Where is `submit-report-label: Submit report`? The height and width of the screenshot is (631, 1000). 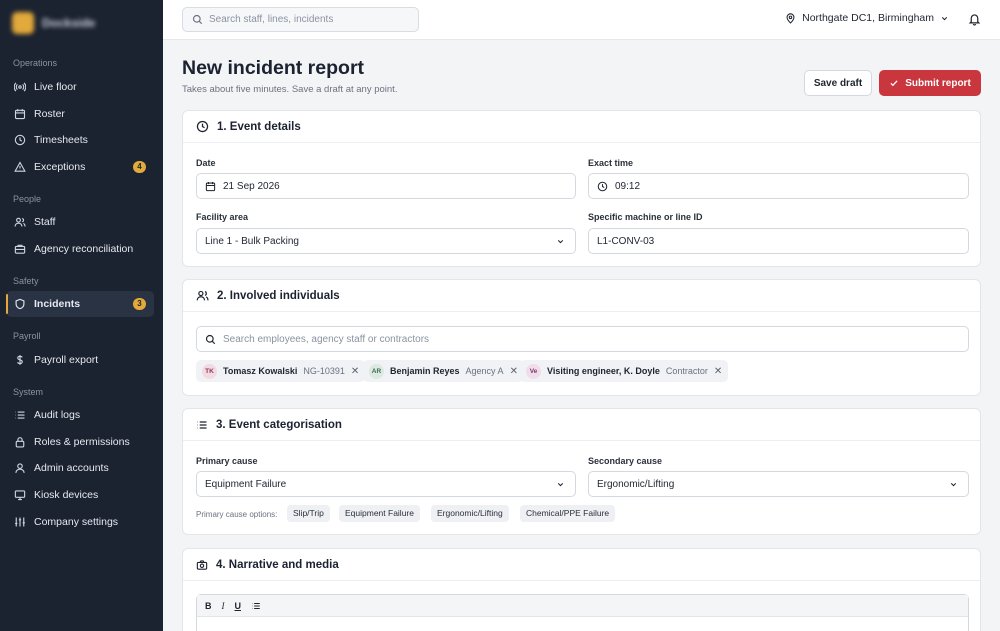
submit-report-label: Submit report is located at coordinates (938, 83).